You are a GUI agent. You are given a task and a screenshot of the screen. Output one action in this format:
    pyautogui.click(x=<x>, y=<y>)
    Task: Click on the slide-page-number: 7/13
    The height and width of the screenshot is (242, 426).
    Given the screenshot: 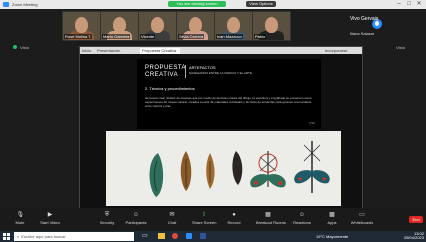 What is the action you would take?
    pyautogui.click(x=312, y=123)
    